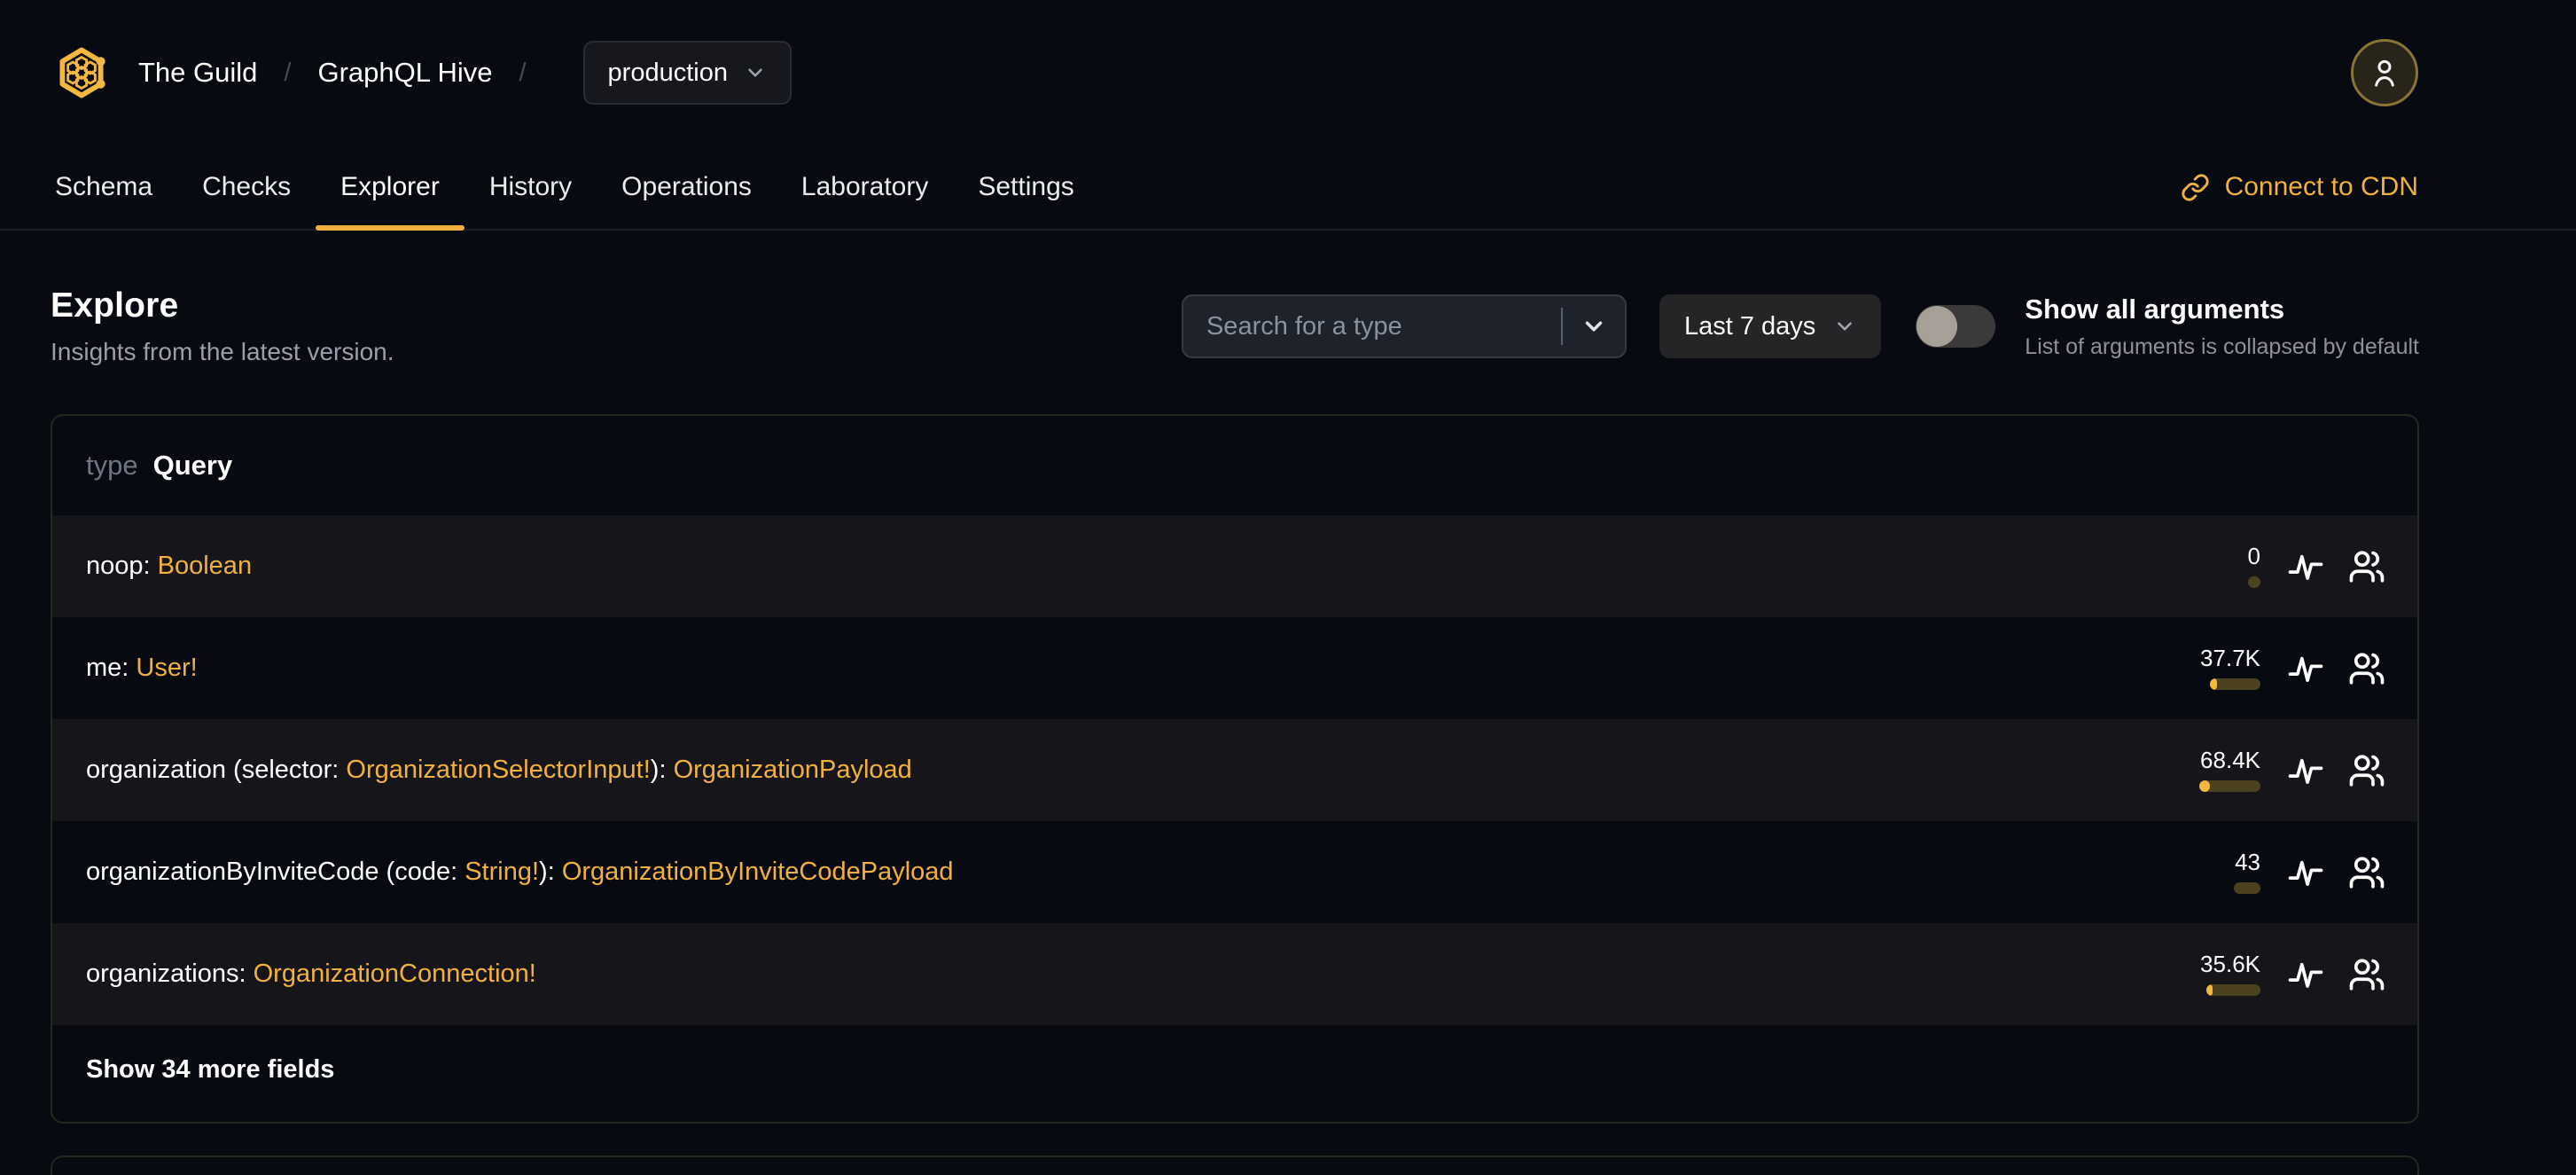 The height and width of the screenshot is (1175, 2576). What do you see at coordinates (2230, 760) in the screenshot?
I see `field-request-count: 68.4K` at bounding box center [2230, 760].